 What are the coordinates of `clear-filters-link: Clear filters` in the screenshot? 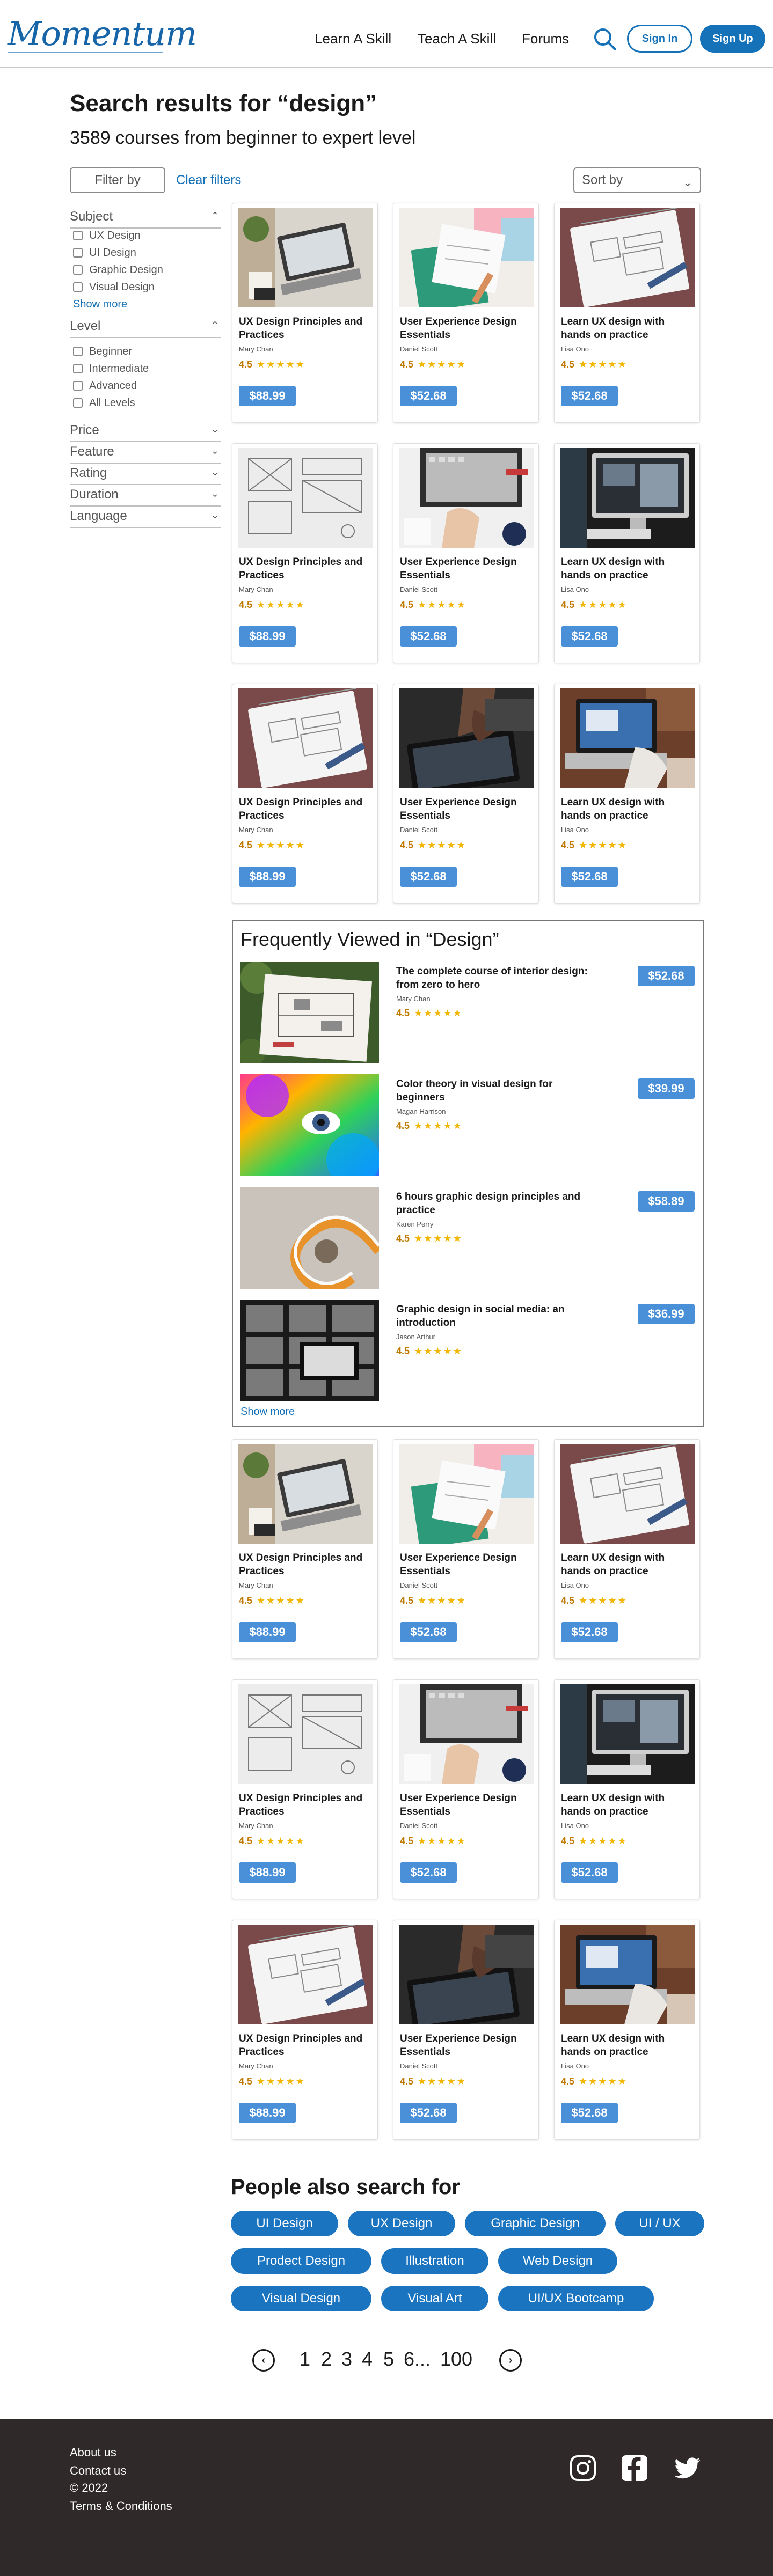 It's located at (208, 180).